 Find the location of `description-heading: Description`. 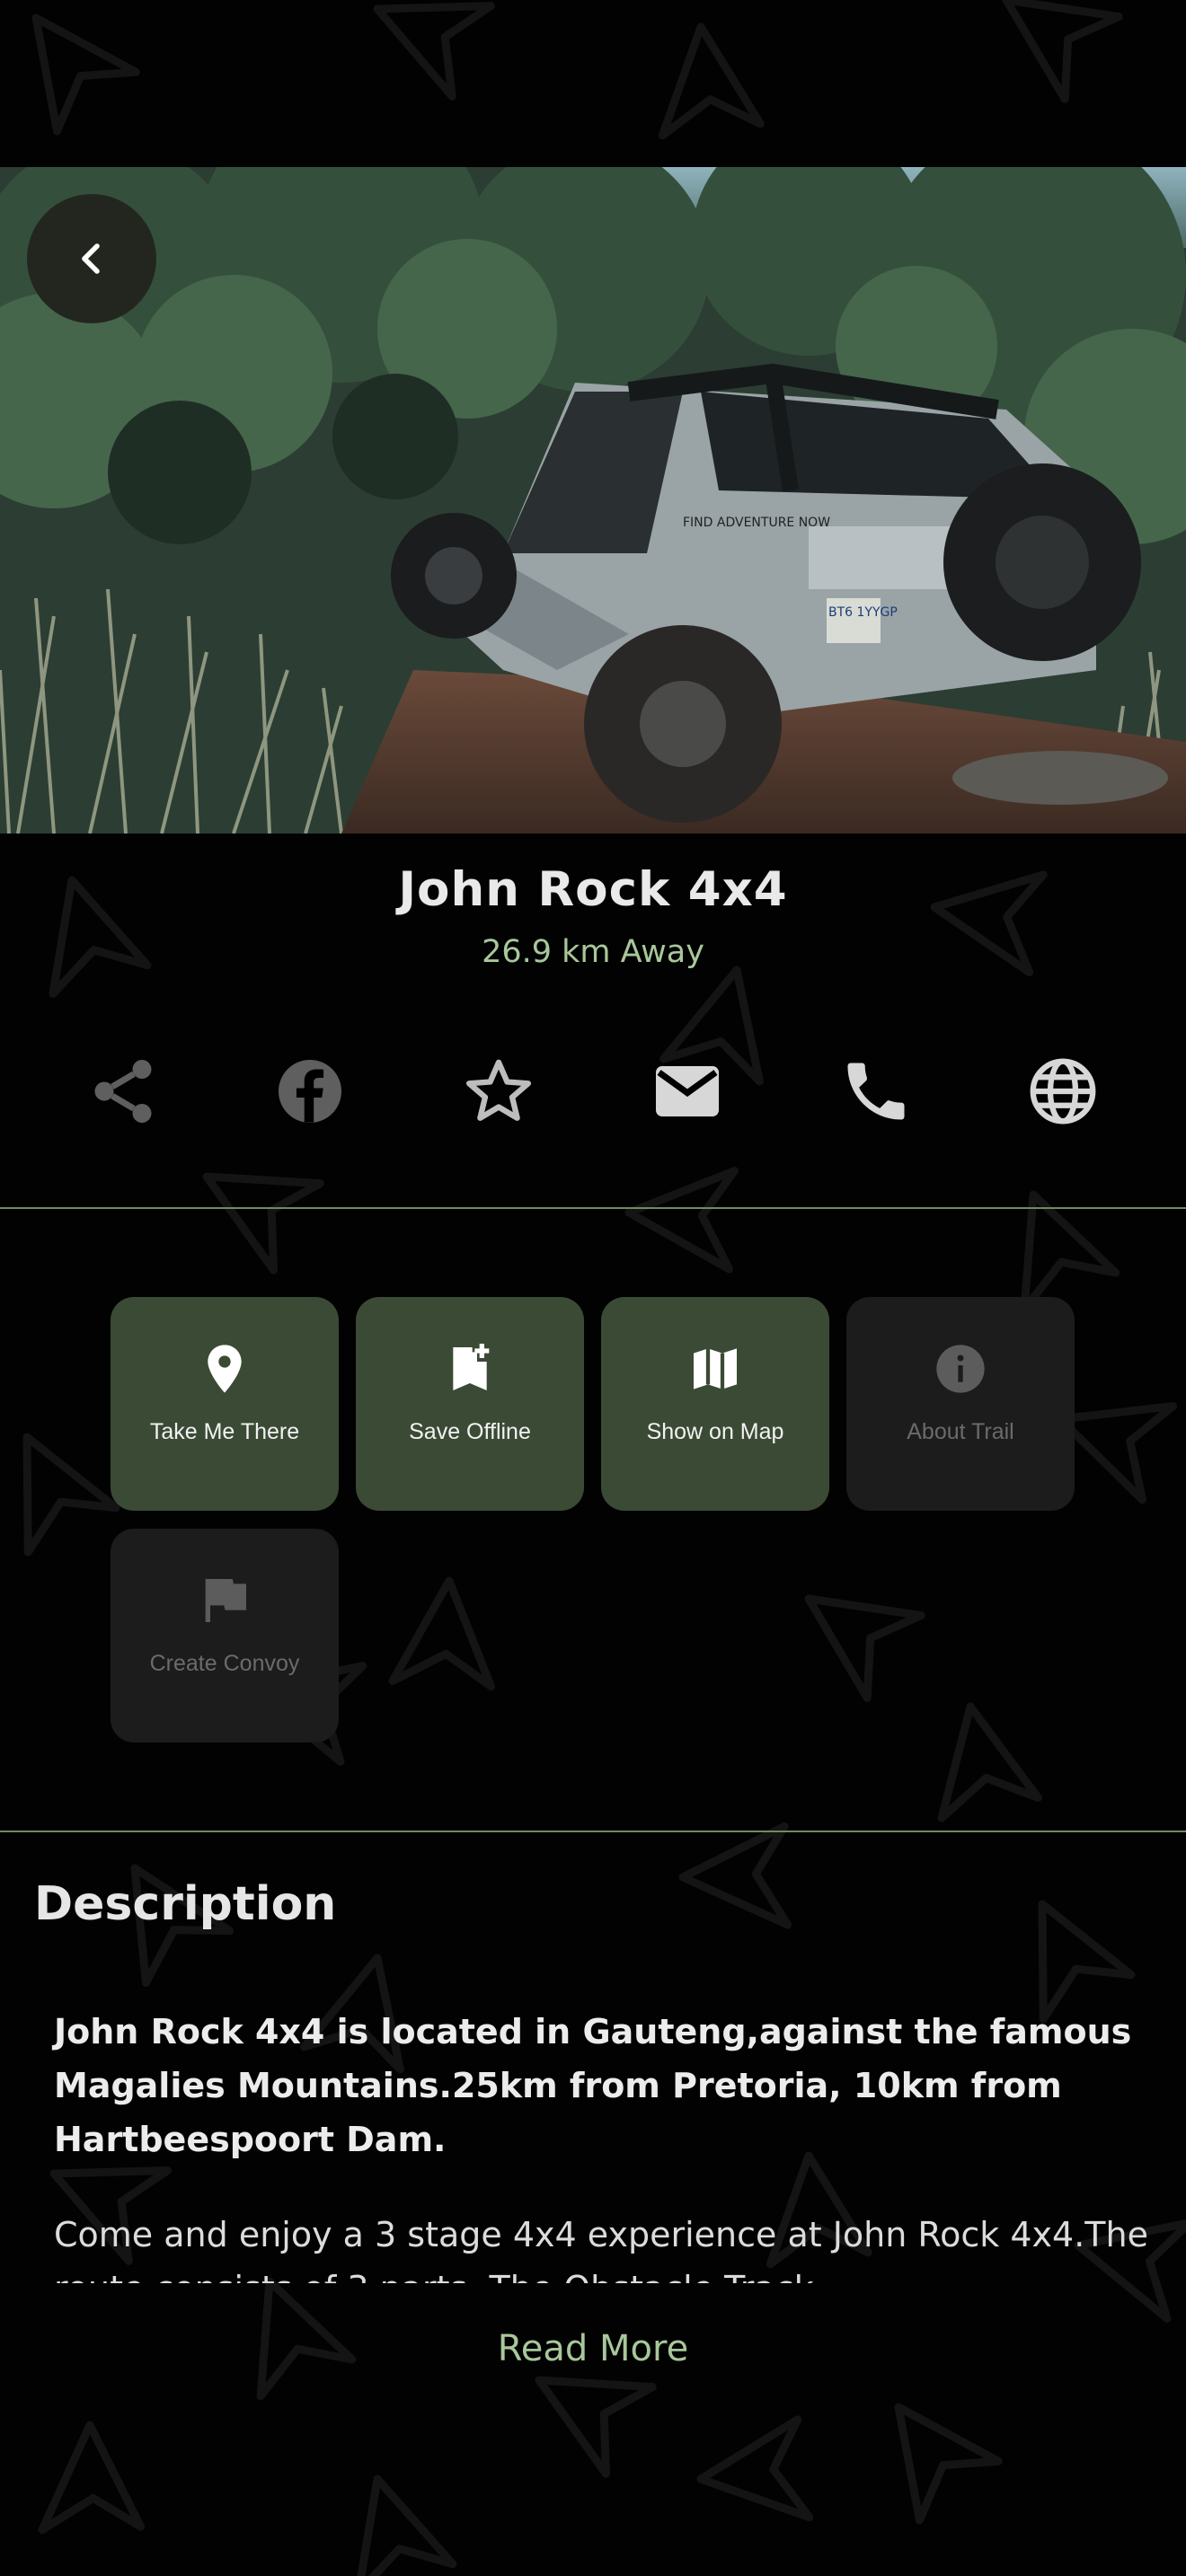

description-heading: Description is located at coordinates (185, 1904).